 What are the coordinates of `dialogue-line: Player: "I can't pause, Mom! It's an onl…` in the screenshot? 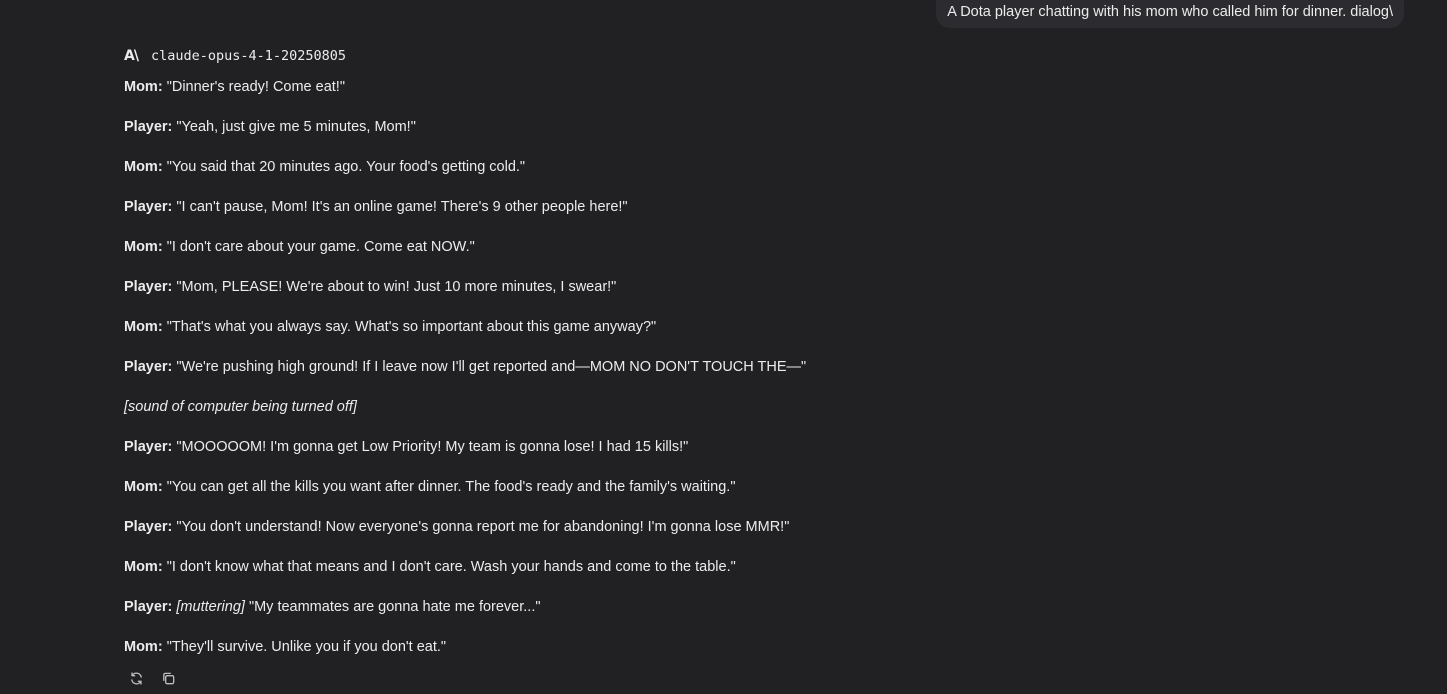 It's located at (724, 218).